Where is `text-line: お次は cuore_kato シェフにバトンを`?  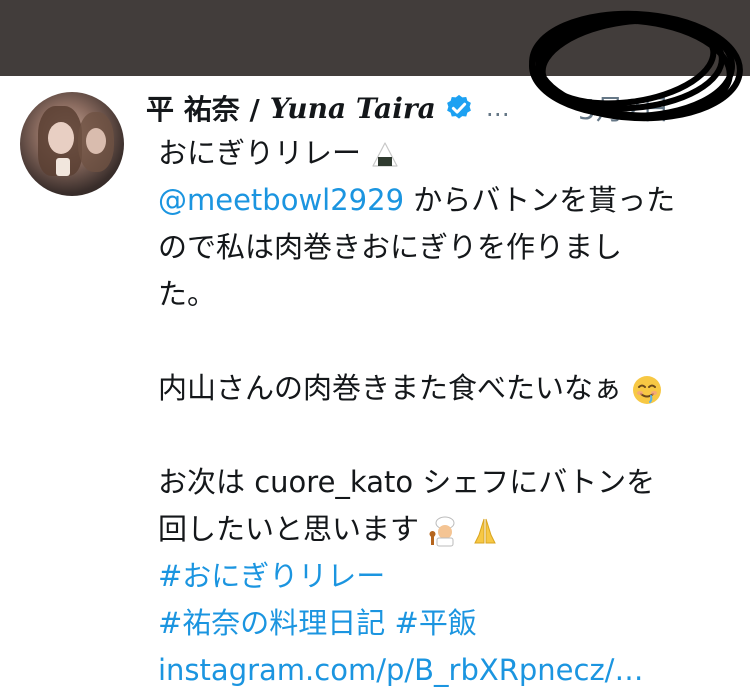
text-line: お次は cuore_kato シェフにバトンを is located at coordinates (407, 482).